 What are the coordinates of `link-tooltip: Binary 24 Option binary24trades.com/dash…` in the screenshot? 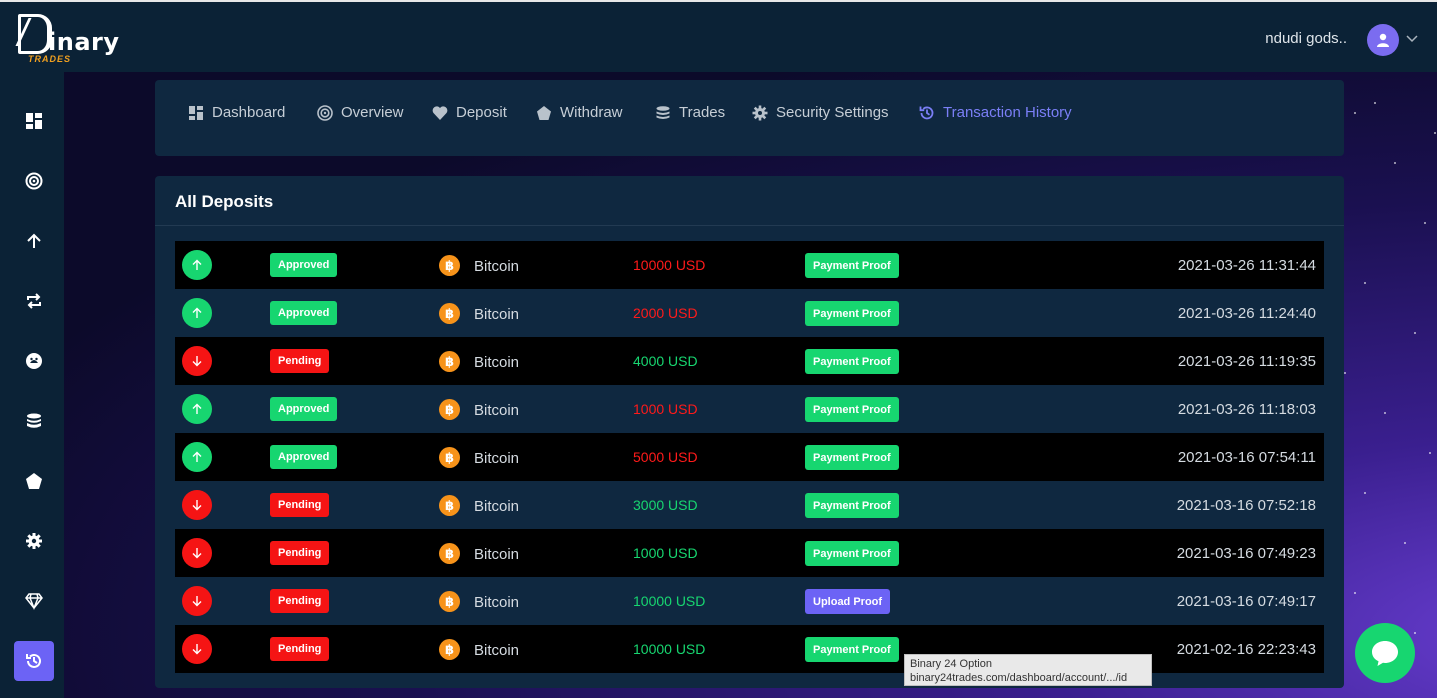 It's located at (1028, 670).